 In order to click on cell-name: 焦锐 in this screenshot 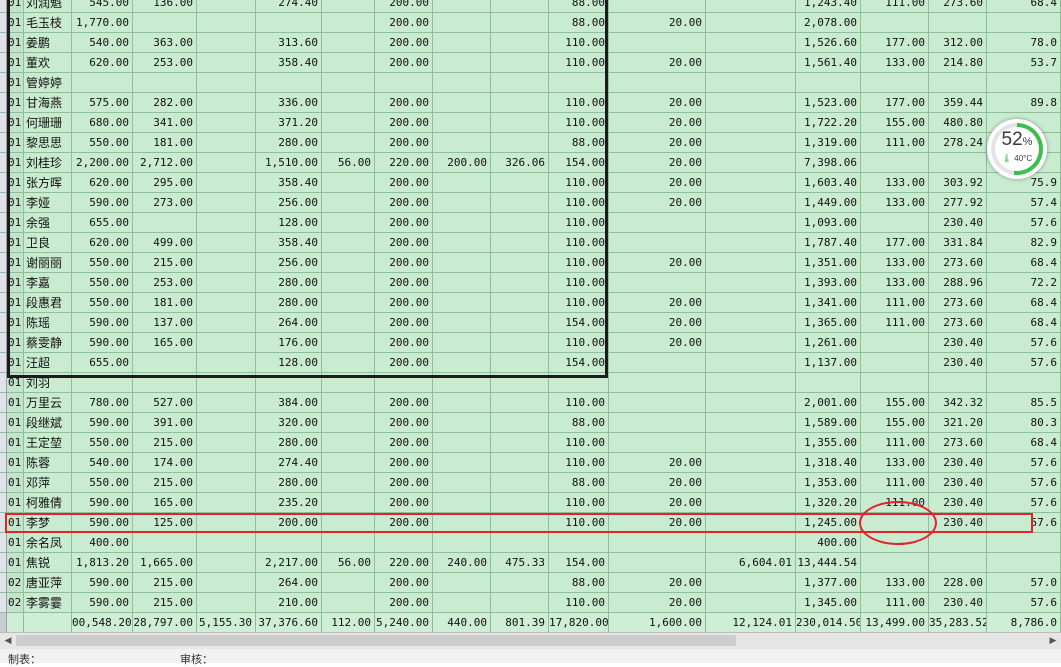, I will do `click(48, 563)`.